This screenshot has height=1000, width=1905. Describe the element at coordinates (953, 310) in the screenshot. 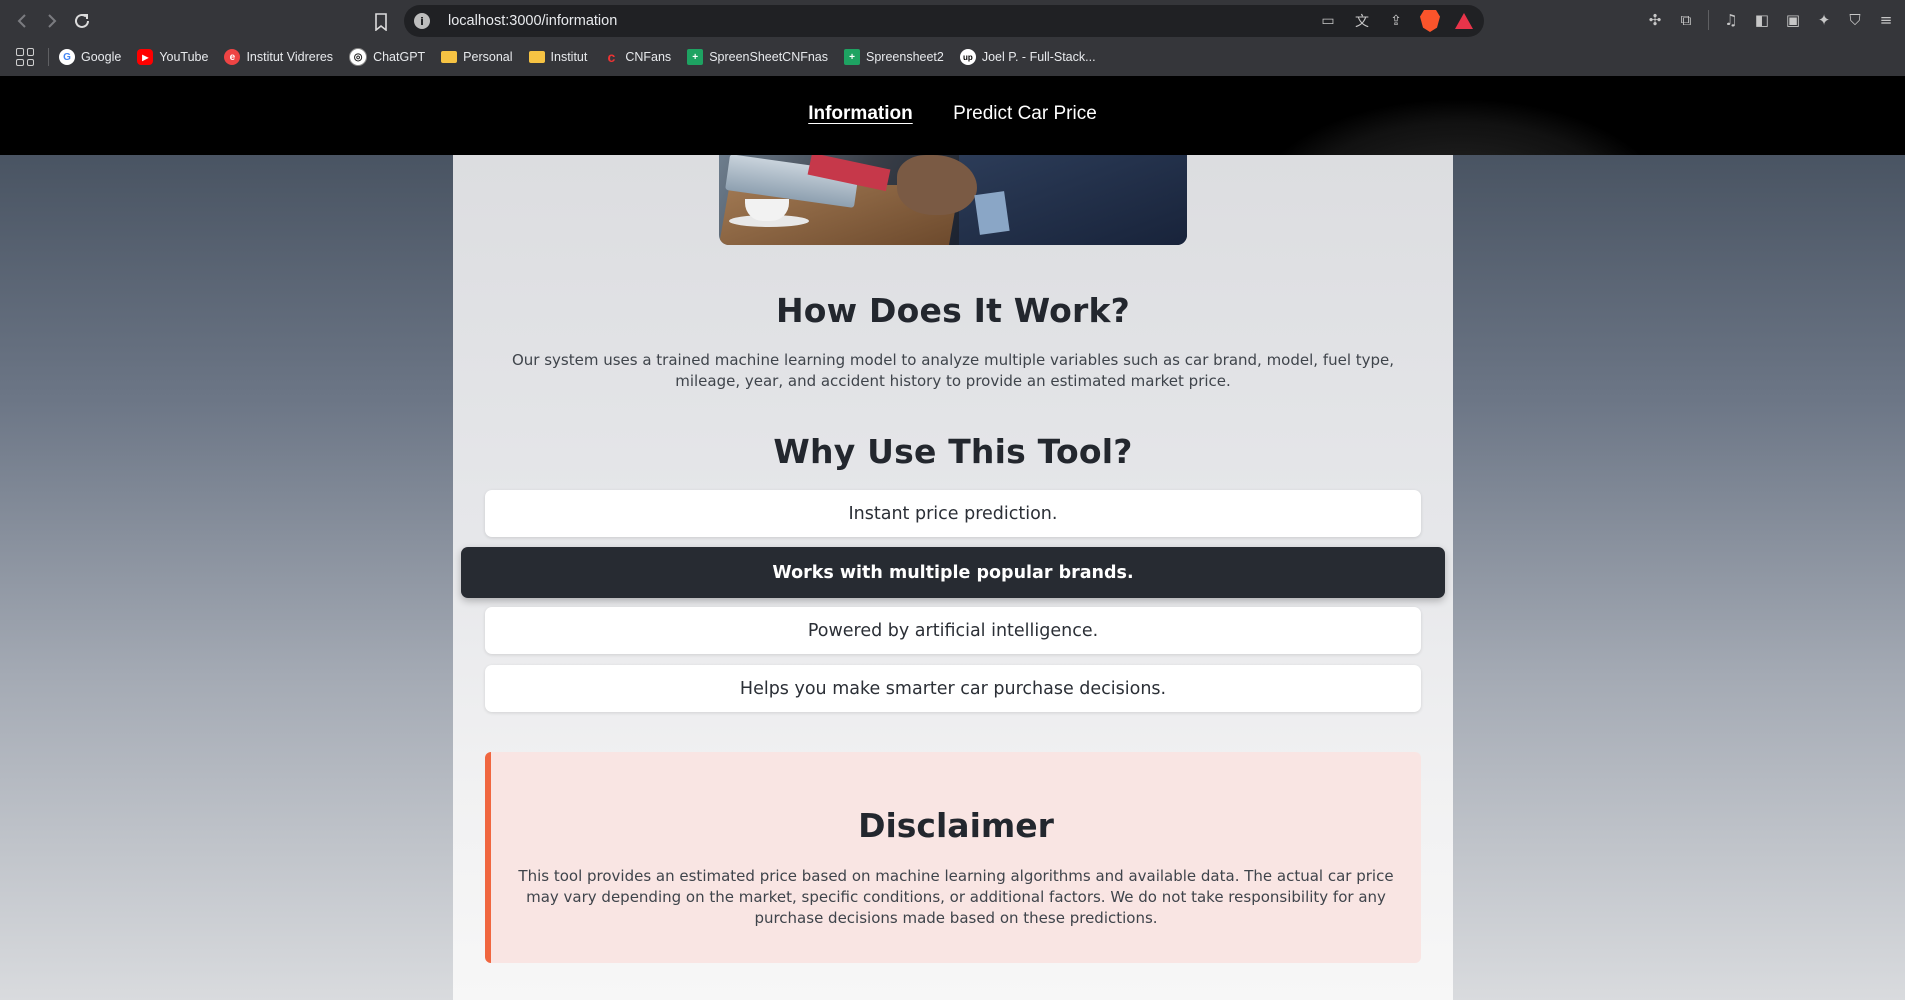

I see `how-it-works-title: How Does It Work?` at that location.